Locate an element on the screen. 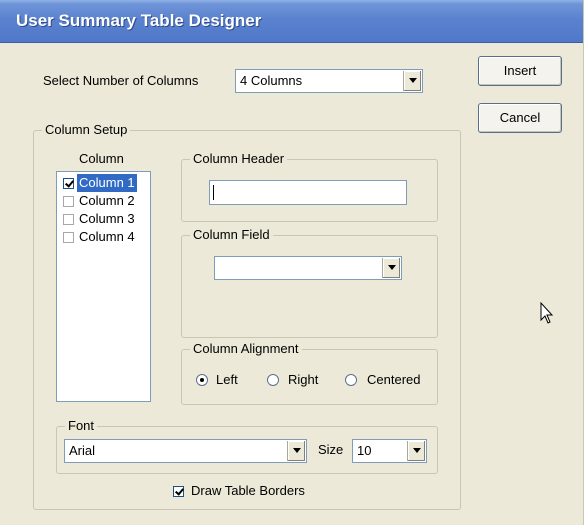 The width and height of the screenshot is (584, 525). column-field-select is located at coordinates (308, 268).